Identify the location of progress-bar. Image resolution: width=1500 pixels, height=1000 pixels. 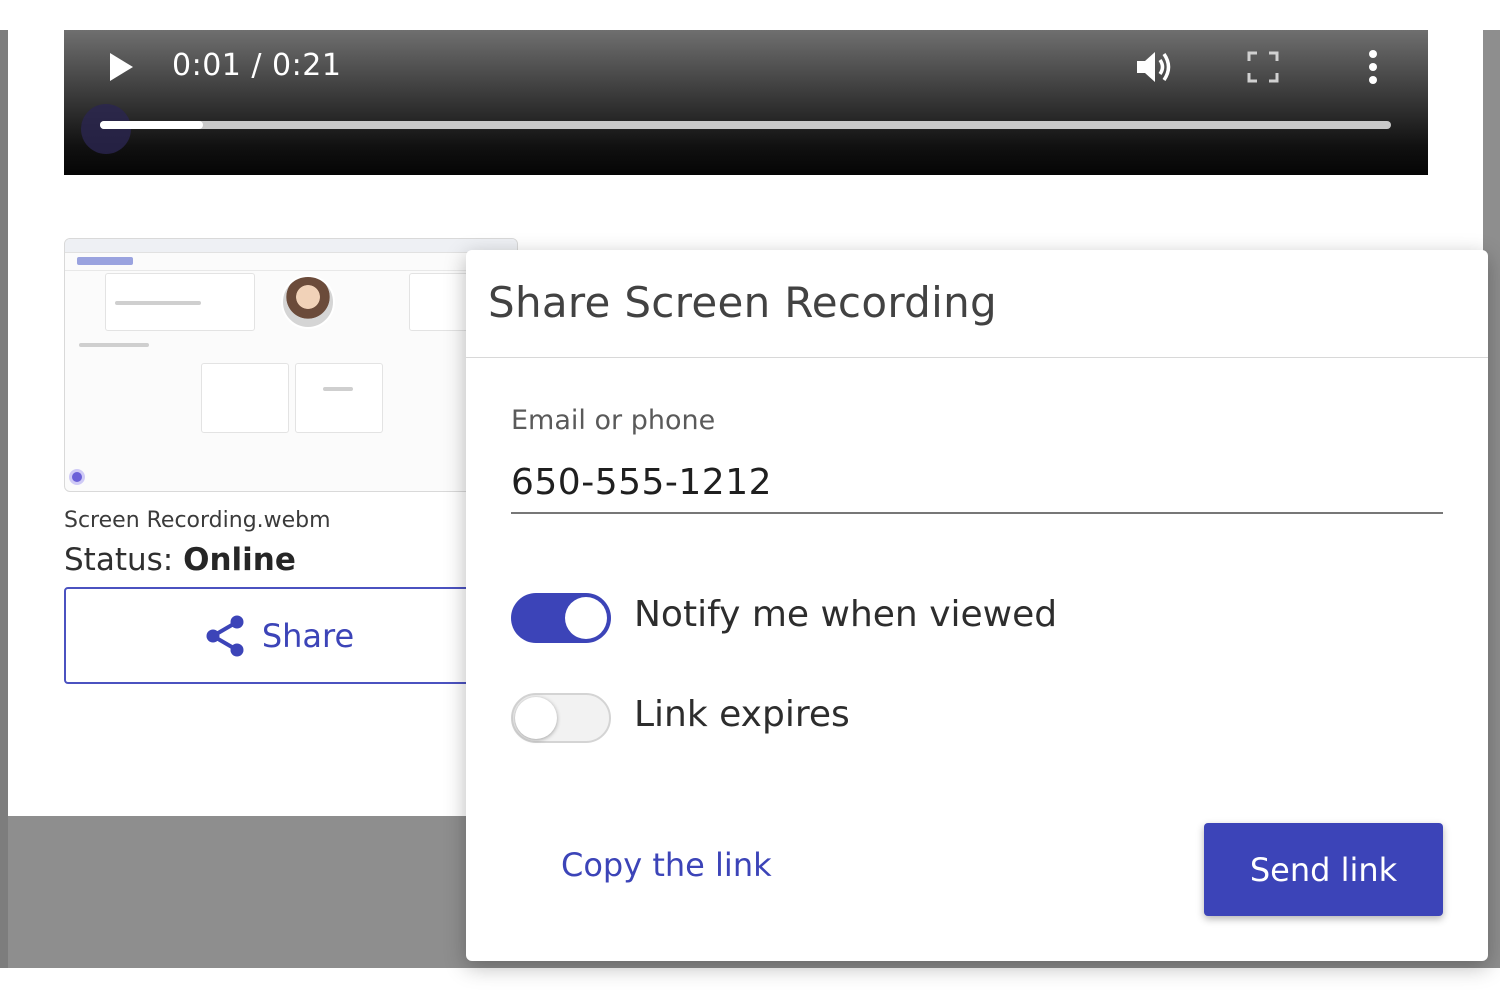
(745, 125).